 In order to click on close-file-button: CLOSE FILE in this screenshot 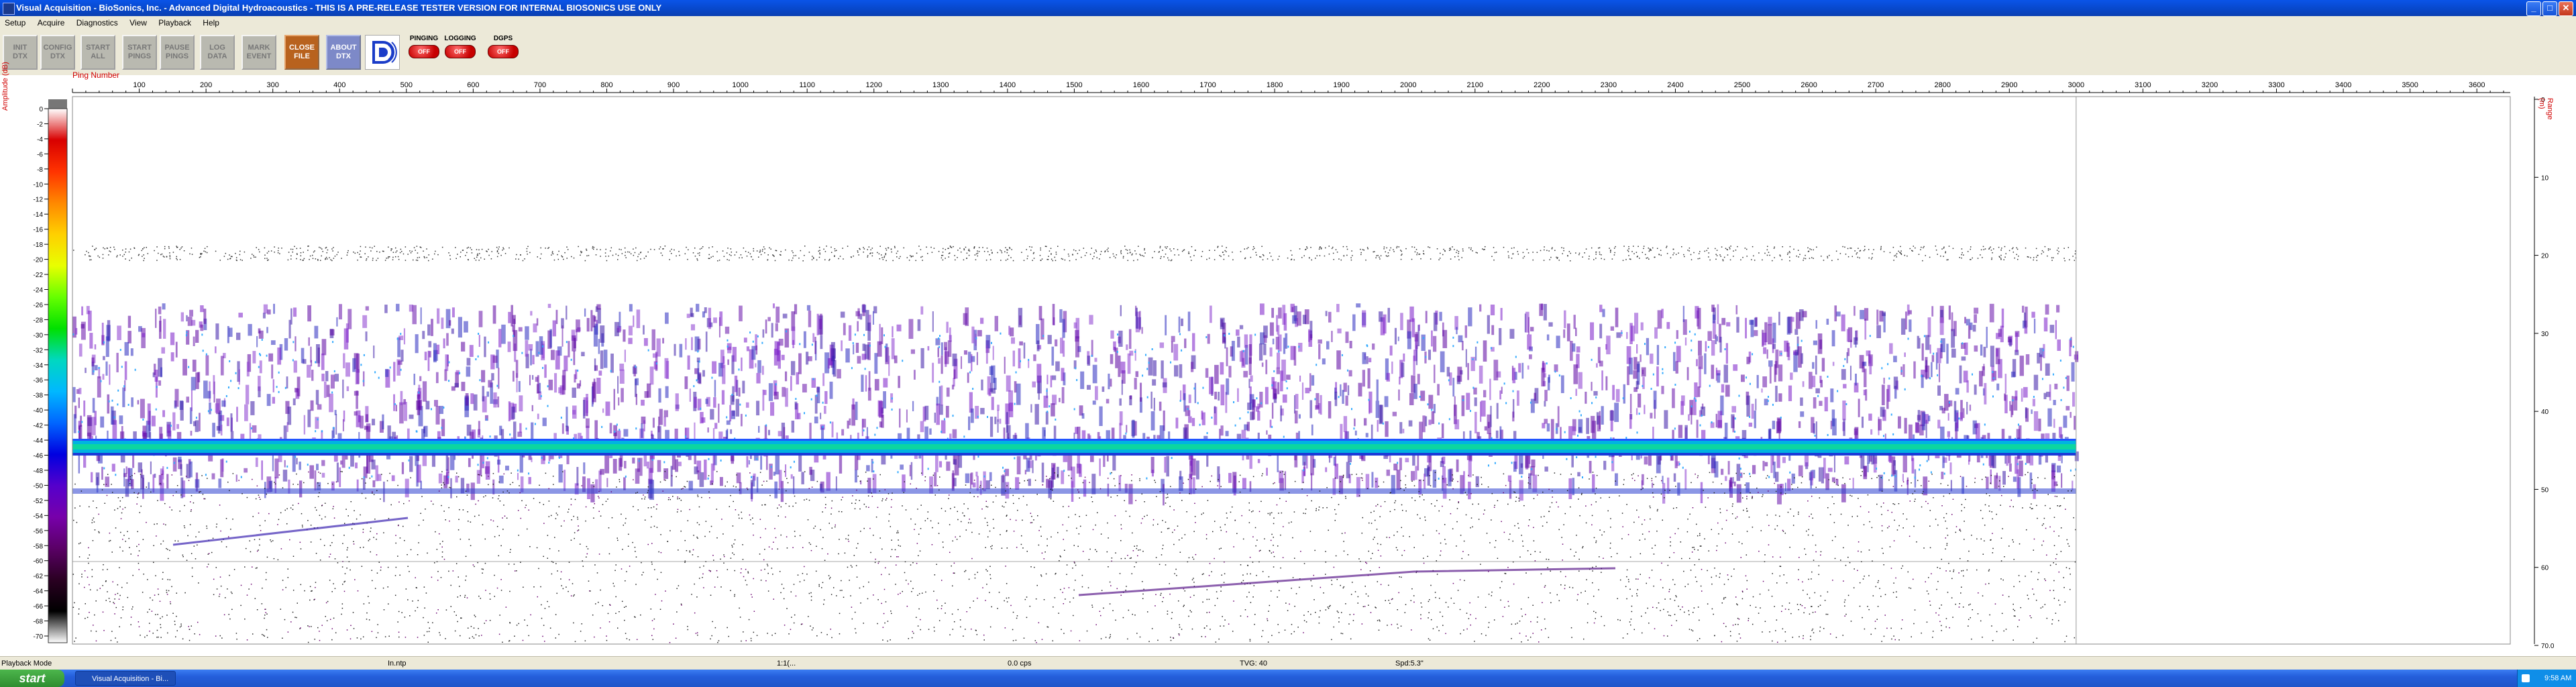, I will do `click(301, 52)`.